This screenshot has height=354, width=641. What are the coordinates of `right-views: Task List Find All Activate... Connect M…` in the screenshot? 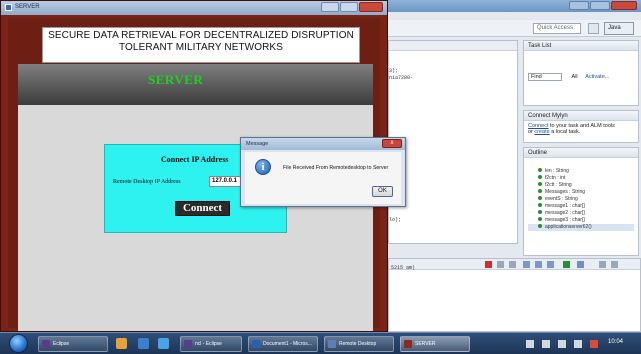 It's located at (582, 148).